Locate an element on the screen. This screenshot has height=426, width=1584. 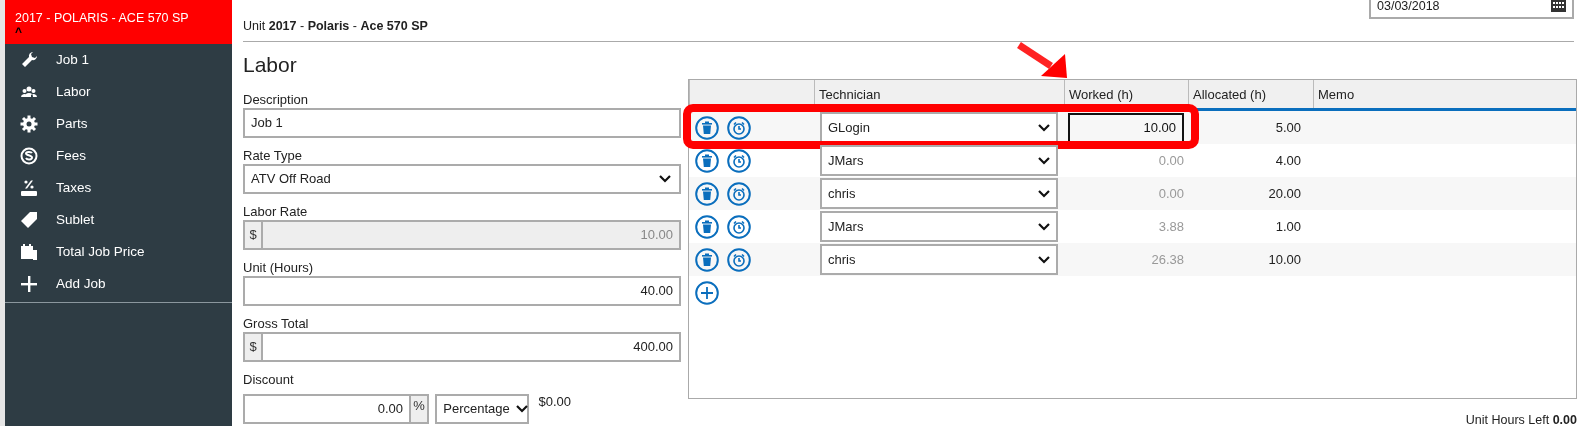
number-field: 10.00 is located at coordinates (1126, 127).